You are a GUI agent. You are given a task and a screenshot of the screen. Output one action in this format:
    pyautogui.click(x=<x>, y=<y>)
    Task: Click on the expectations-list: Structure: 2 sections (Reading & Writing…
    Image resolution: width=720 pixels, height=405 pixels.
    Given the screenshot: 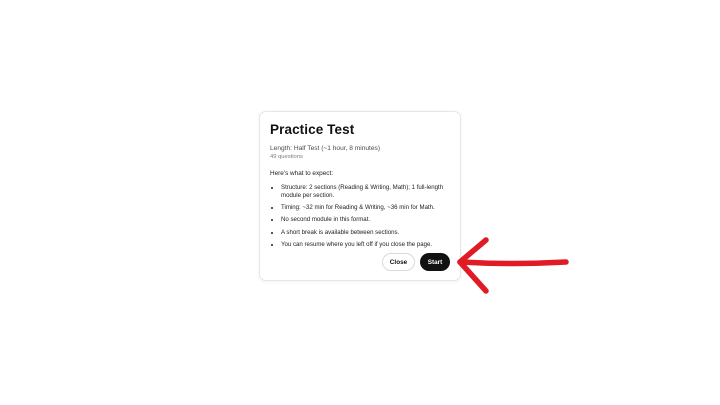 What is the action you would take?
    pyautogui.click(x=360, y=216)
    